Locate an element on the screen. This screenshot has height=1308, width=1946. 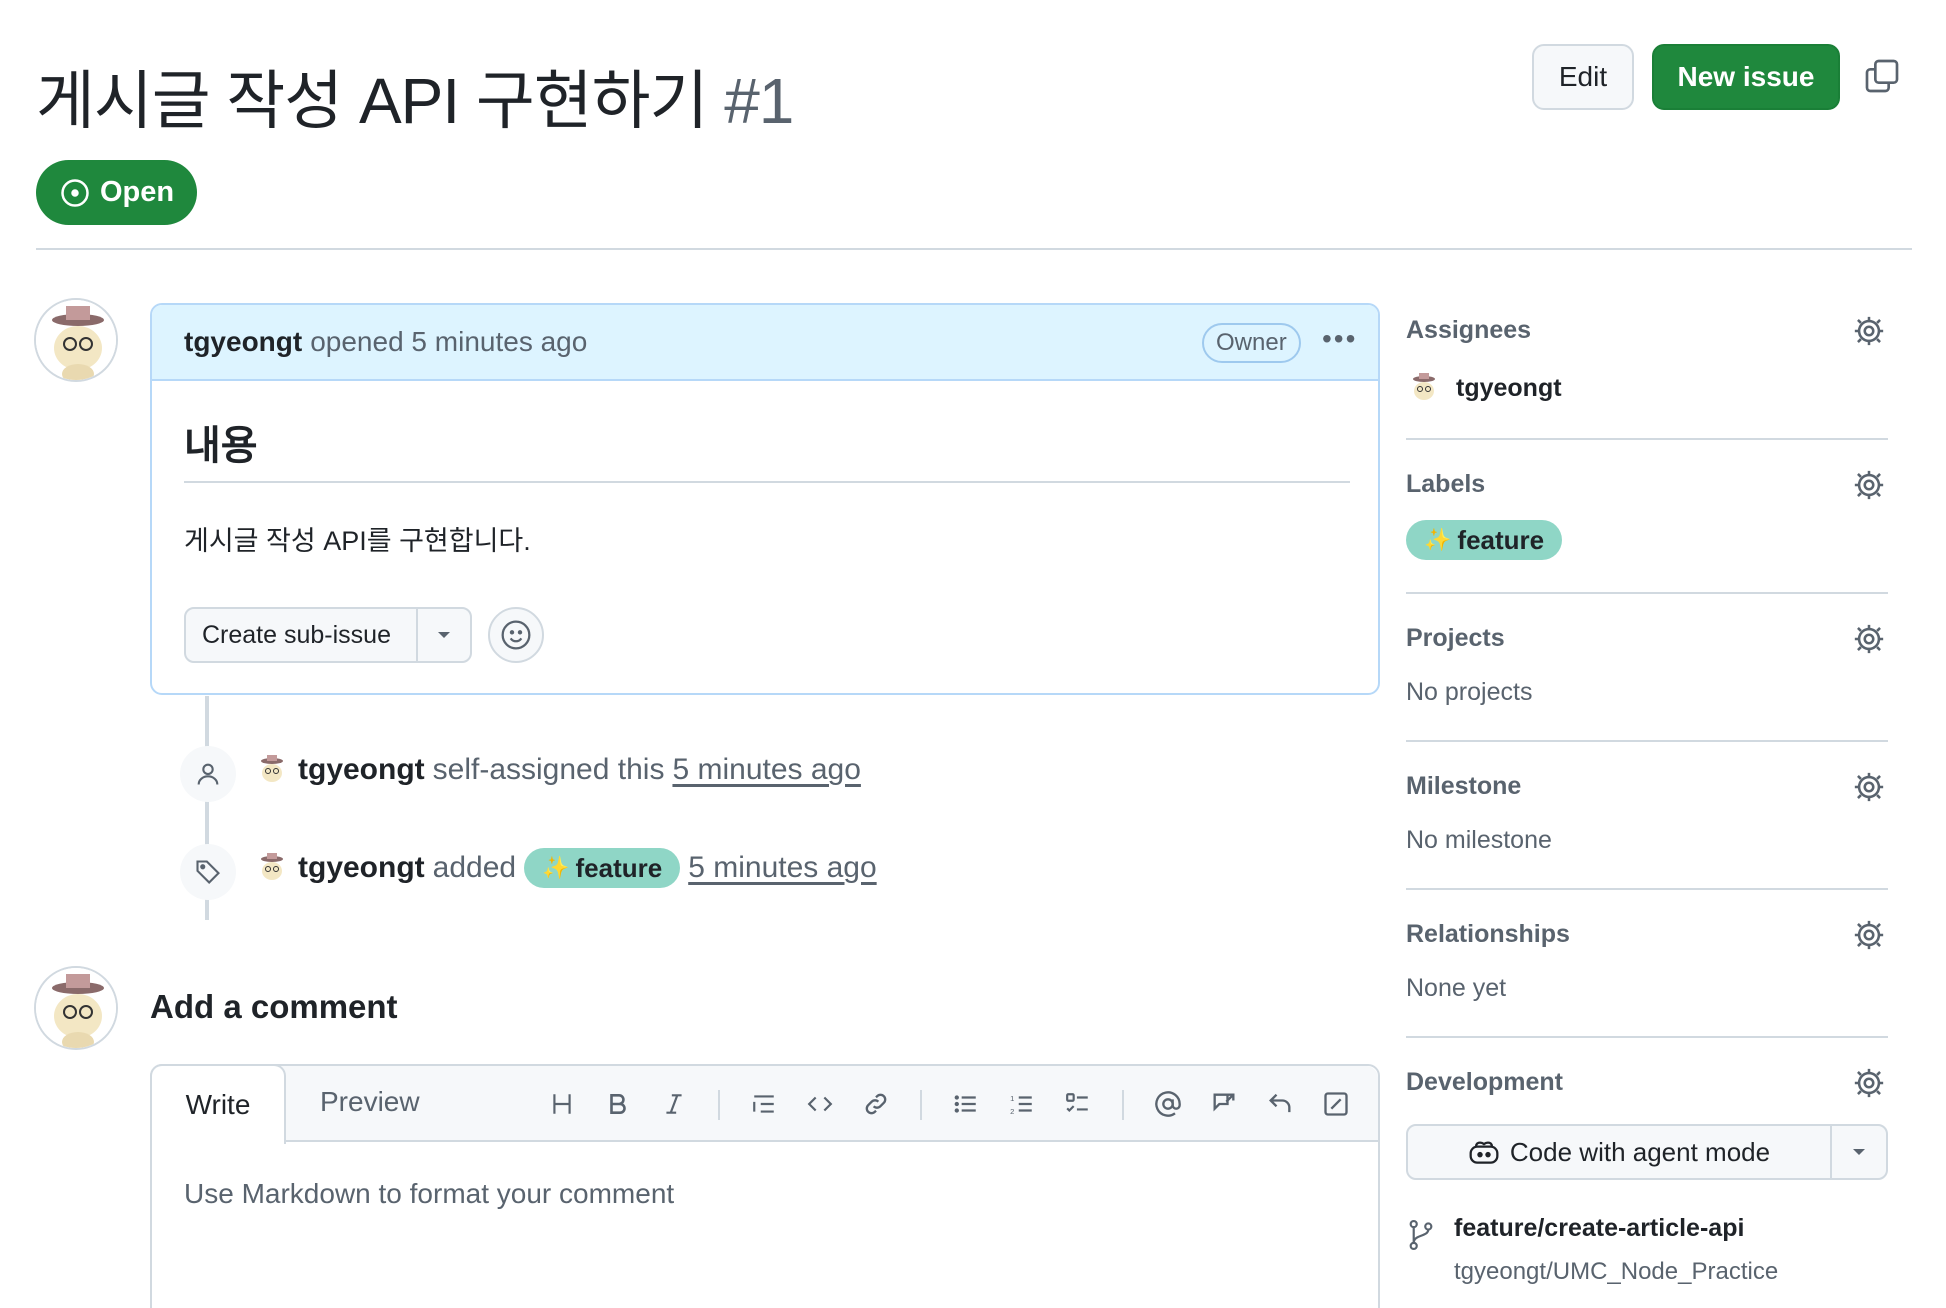
svg-text: 1 is located at coordinates (1012, 1098).